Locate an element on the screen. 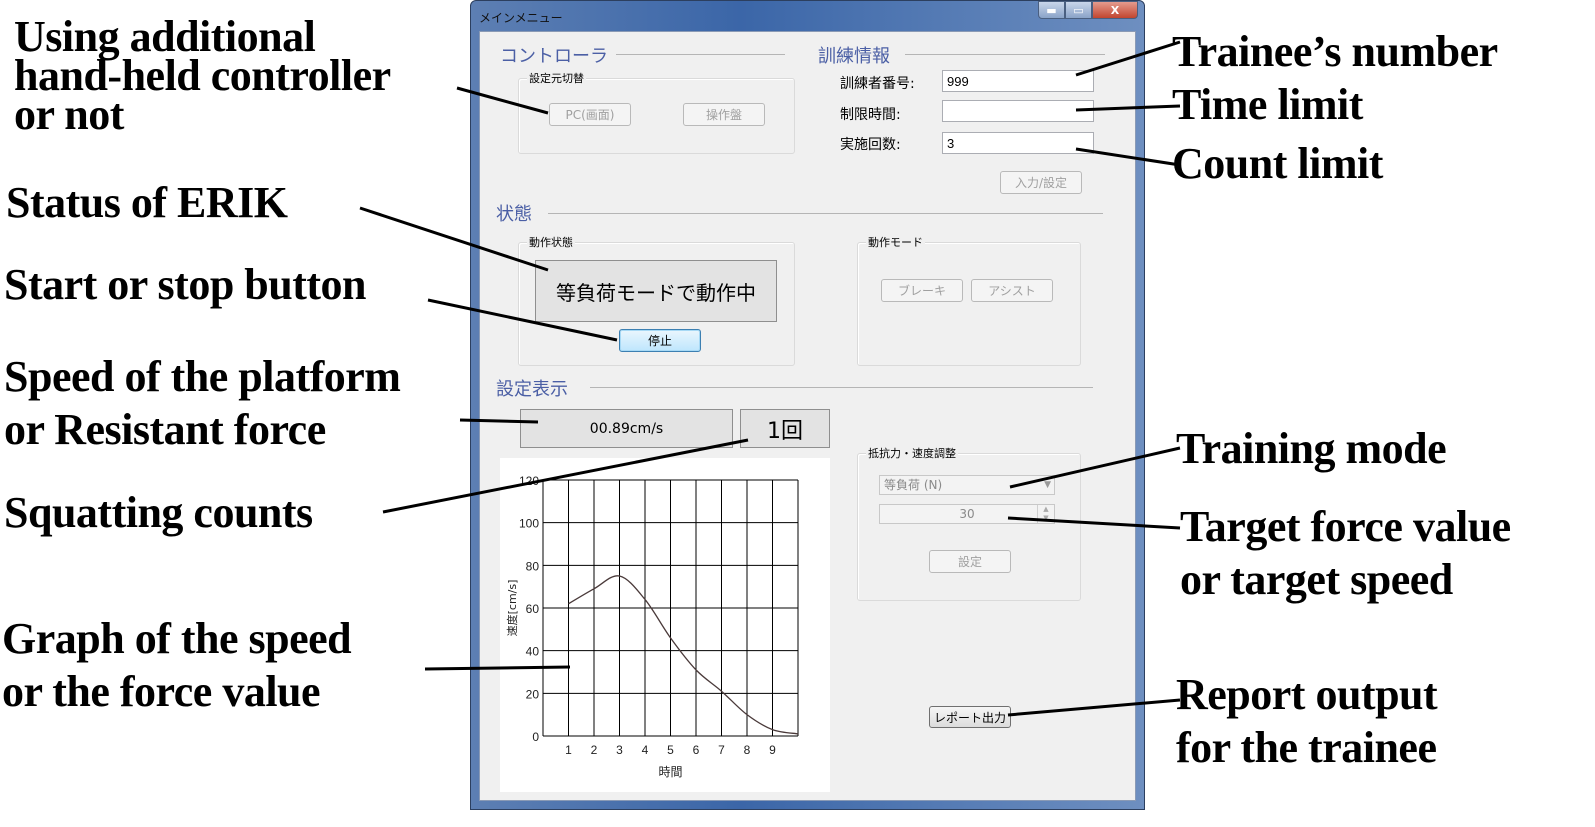 The image size is (1595, 827). time-limit-input is located at coordinates (1018, 111).